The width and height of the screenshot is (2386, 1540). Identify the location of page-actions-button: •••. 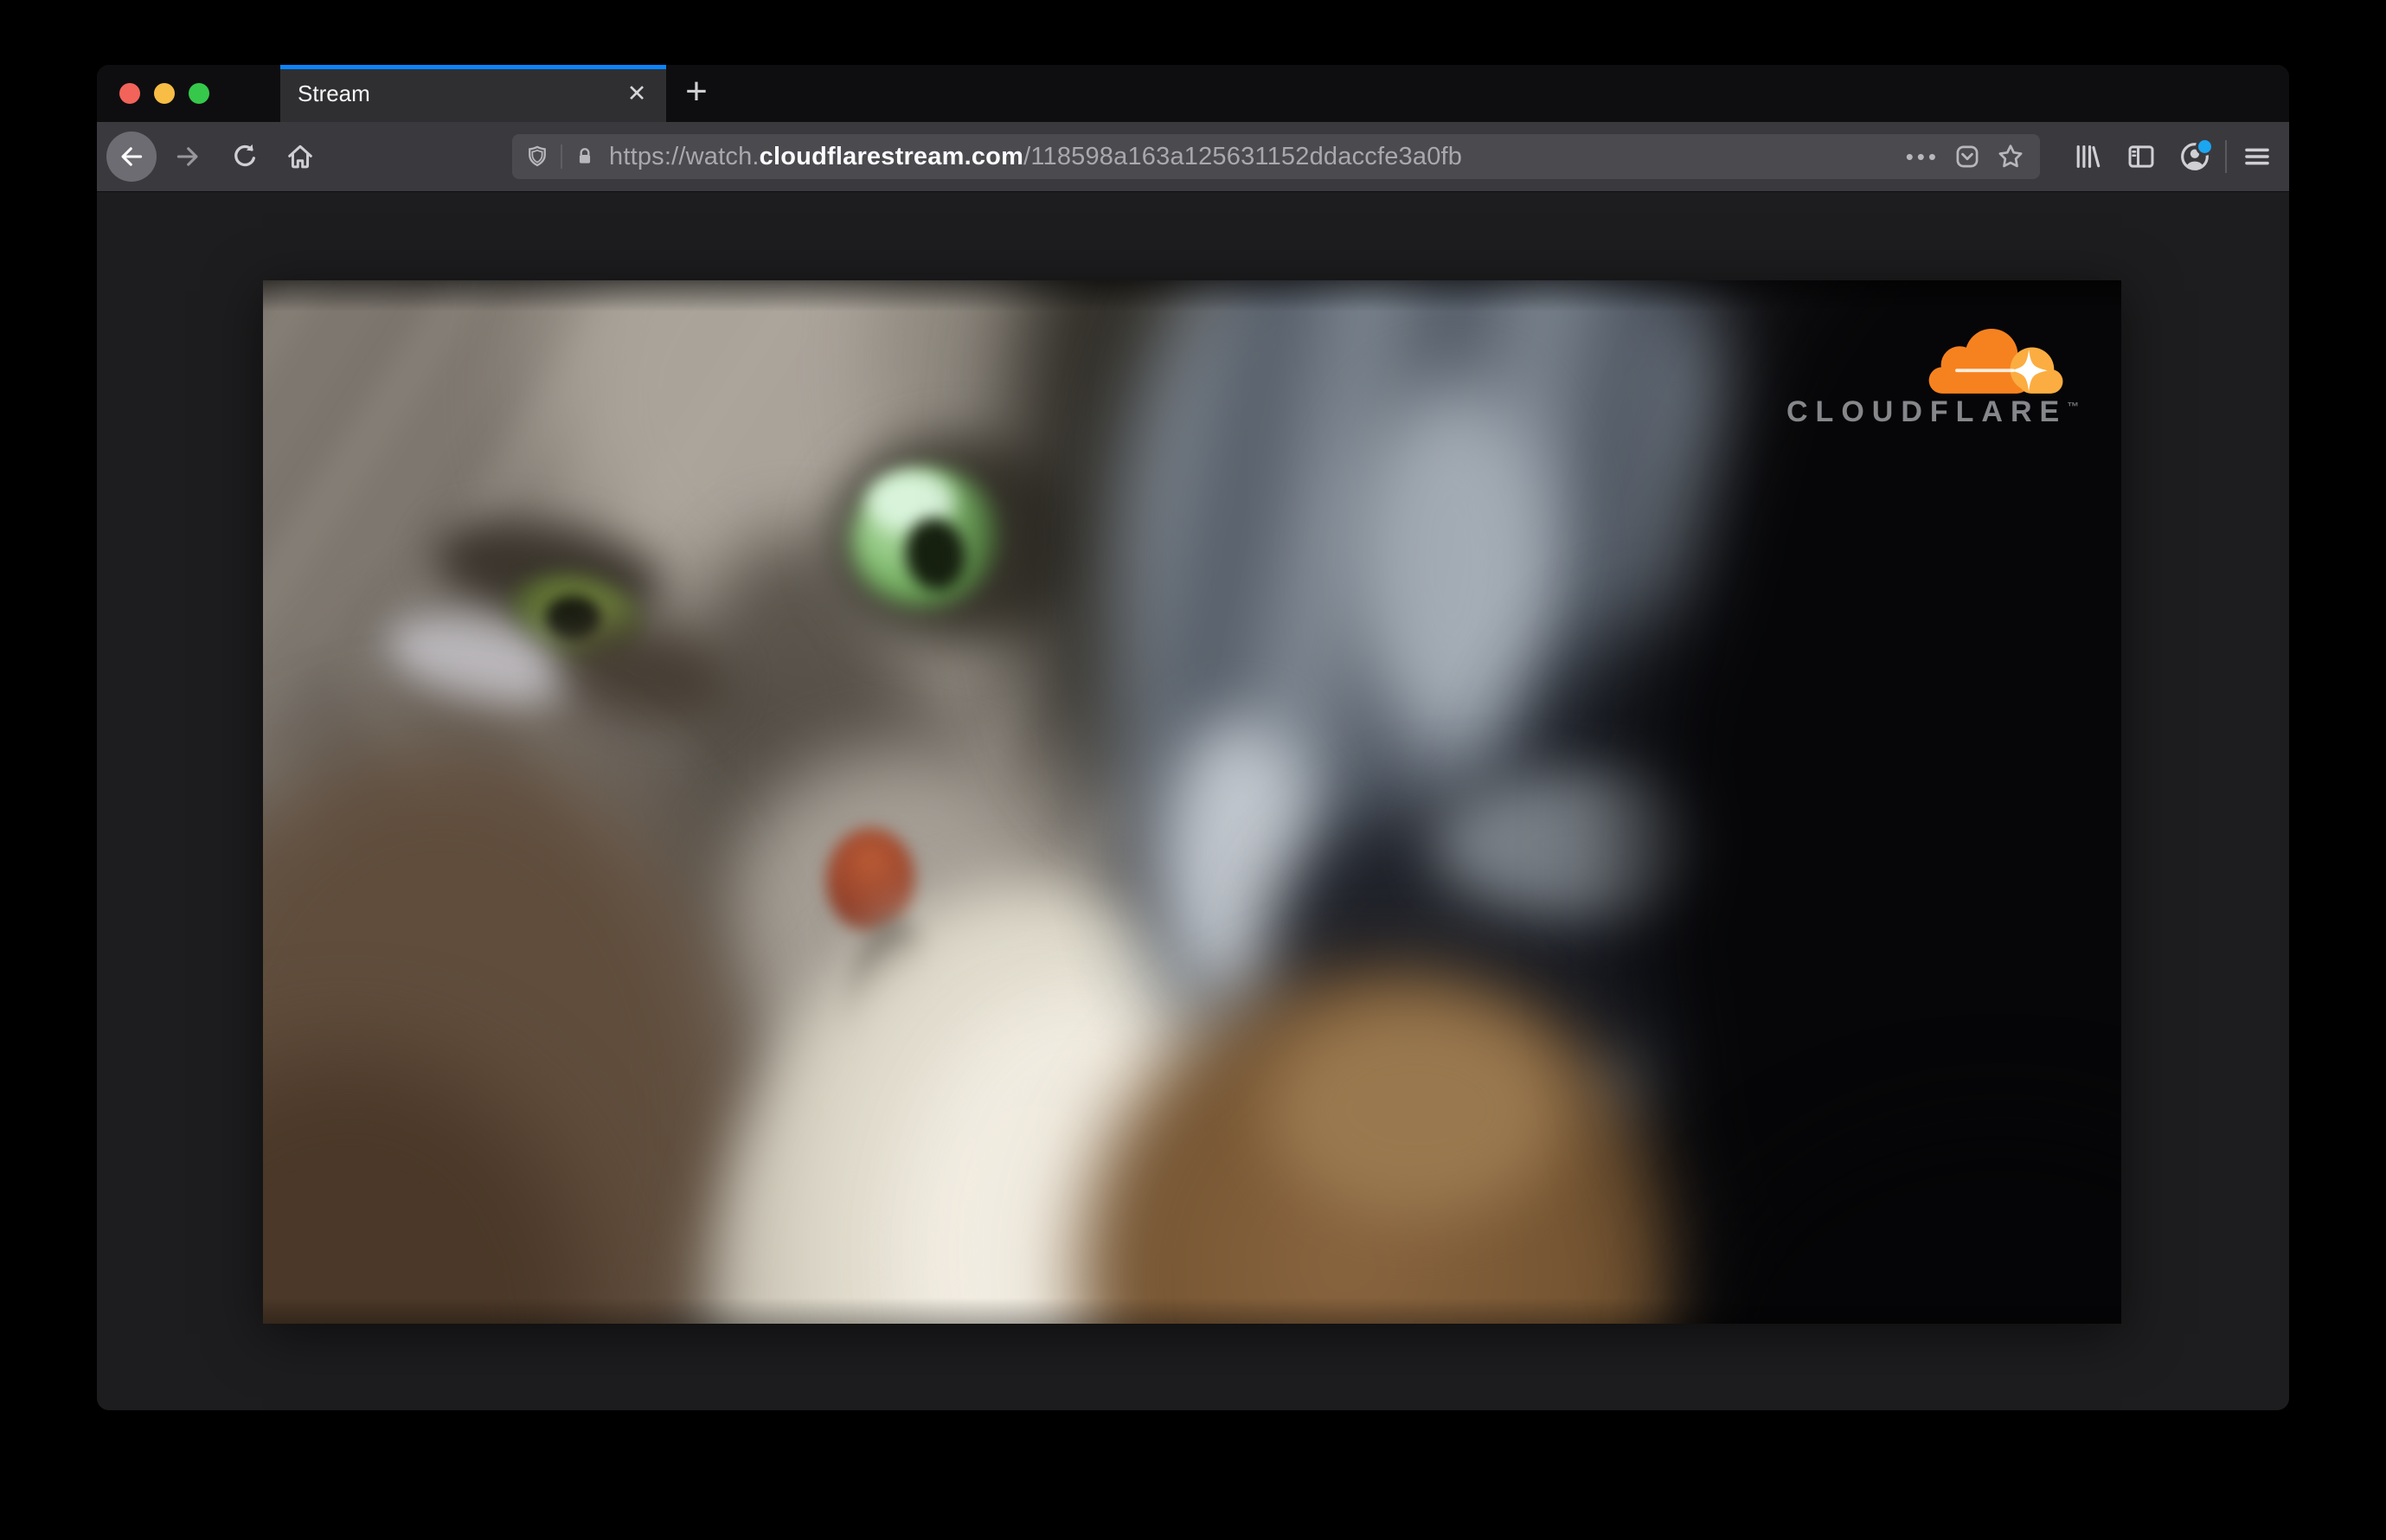
(1923, 156).